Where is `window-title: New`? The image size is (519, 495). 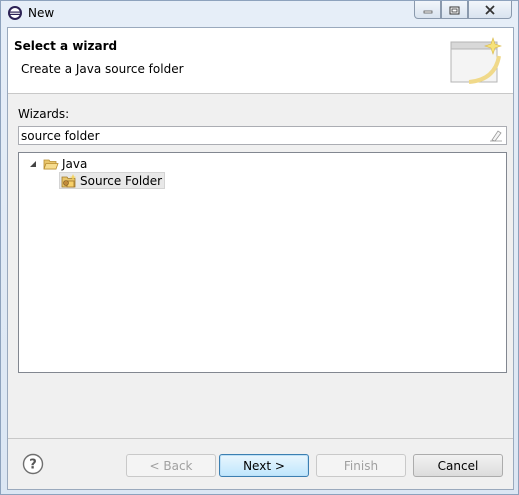 window-title: New is located at coordinates (41, 13).